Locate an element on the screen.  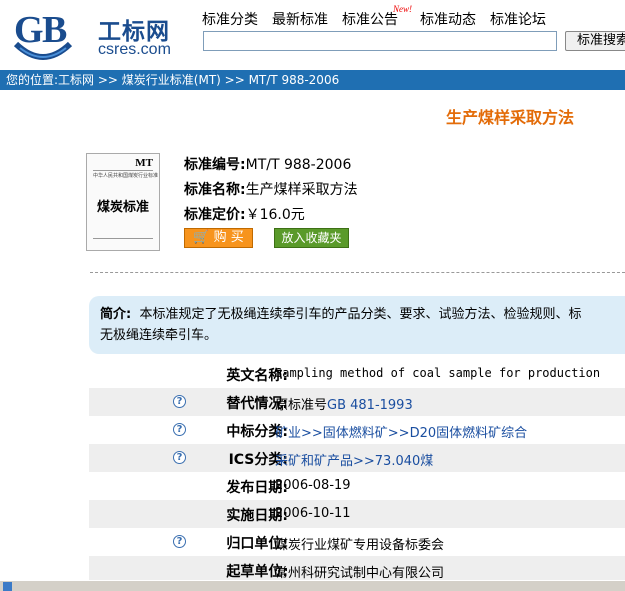
breadcrumb: 您的位置:工标网 >> 煤炭行业标准(MT) >> MT/T 988-2006 is located at coordinates (312, 80).